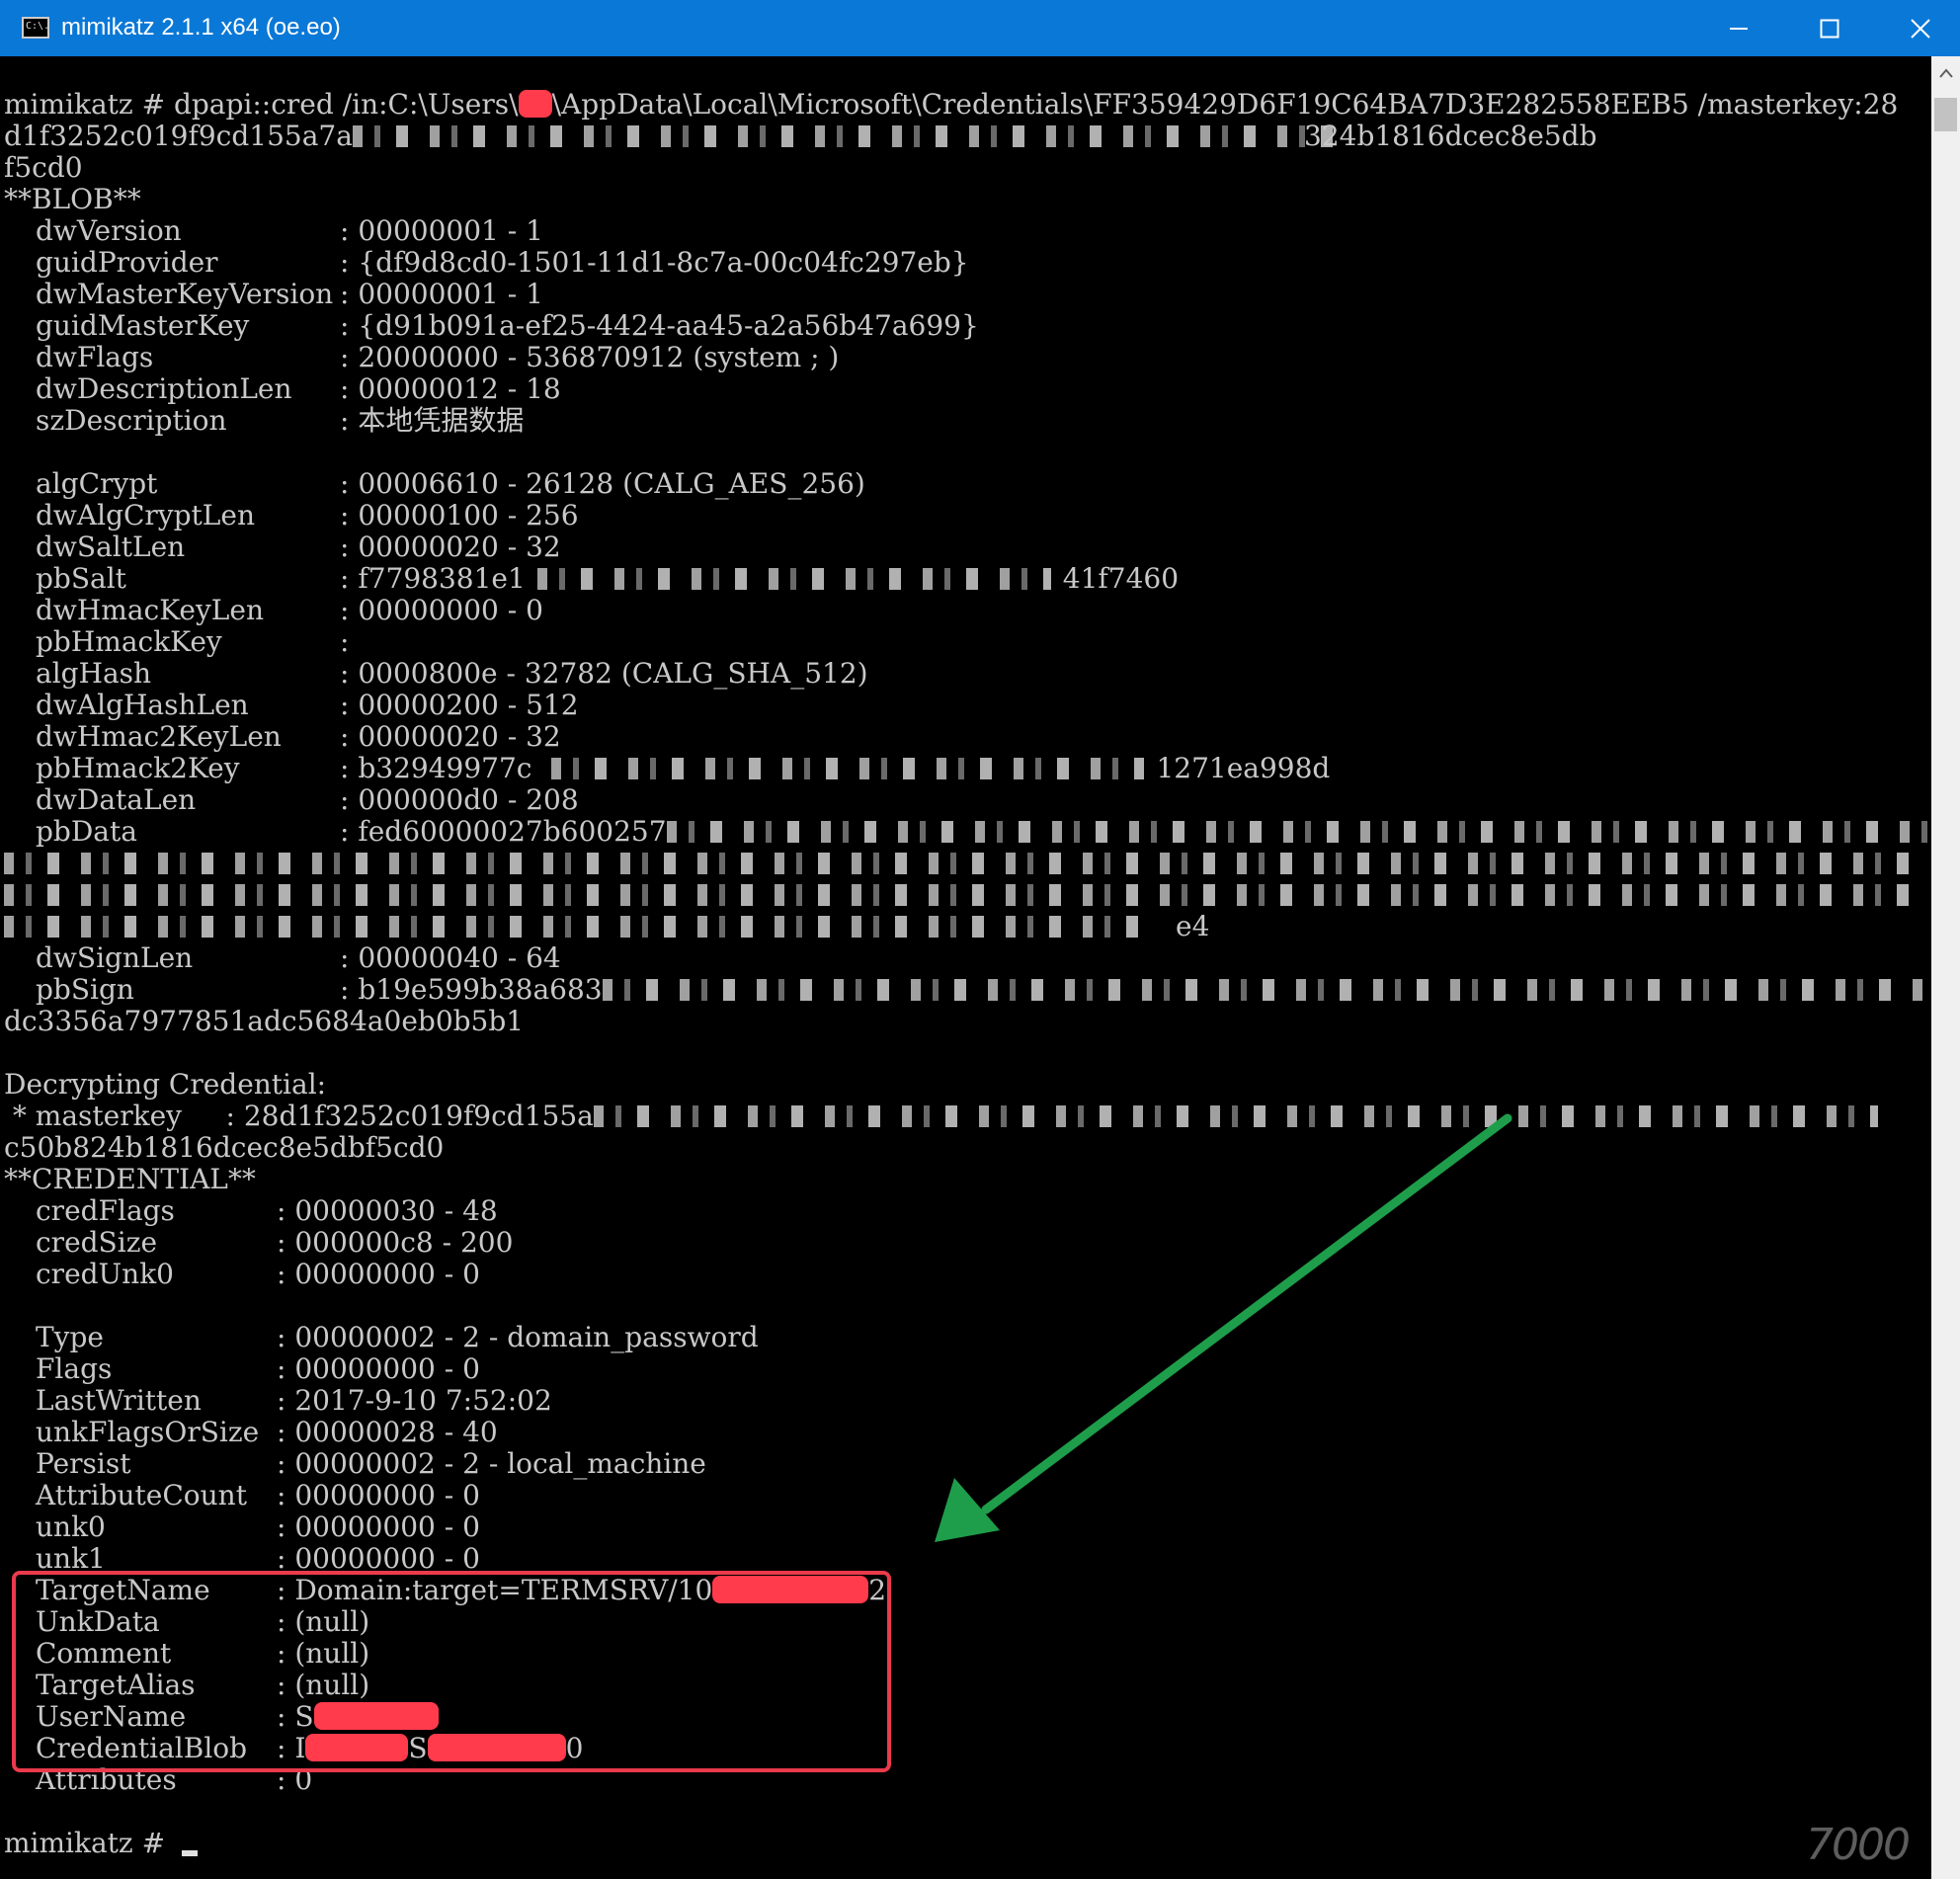  Describe the element at coordinates (129, 641) in the screenshot. I see `field-key: pbHmackKey` at that location.